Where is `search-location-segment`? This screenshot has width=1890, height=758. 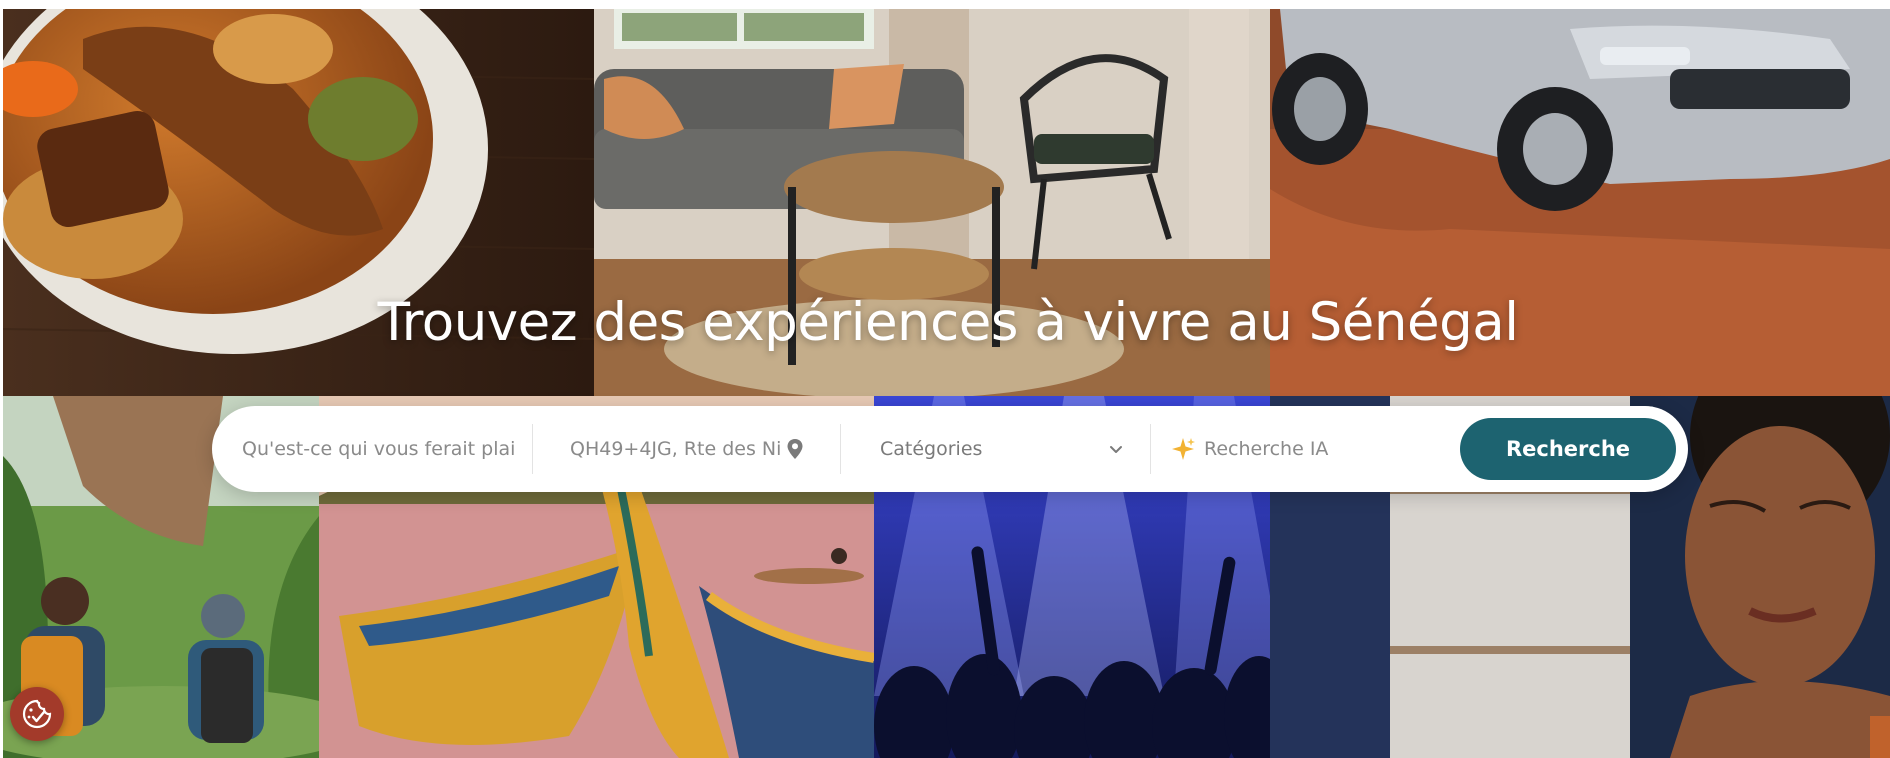
search-location-segment is located at coordinates (686, 449).